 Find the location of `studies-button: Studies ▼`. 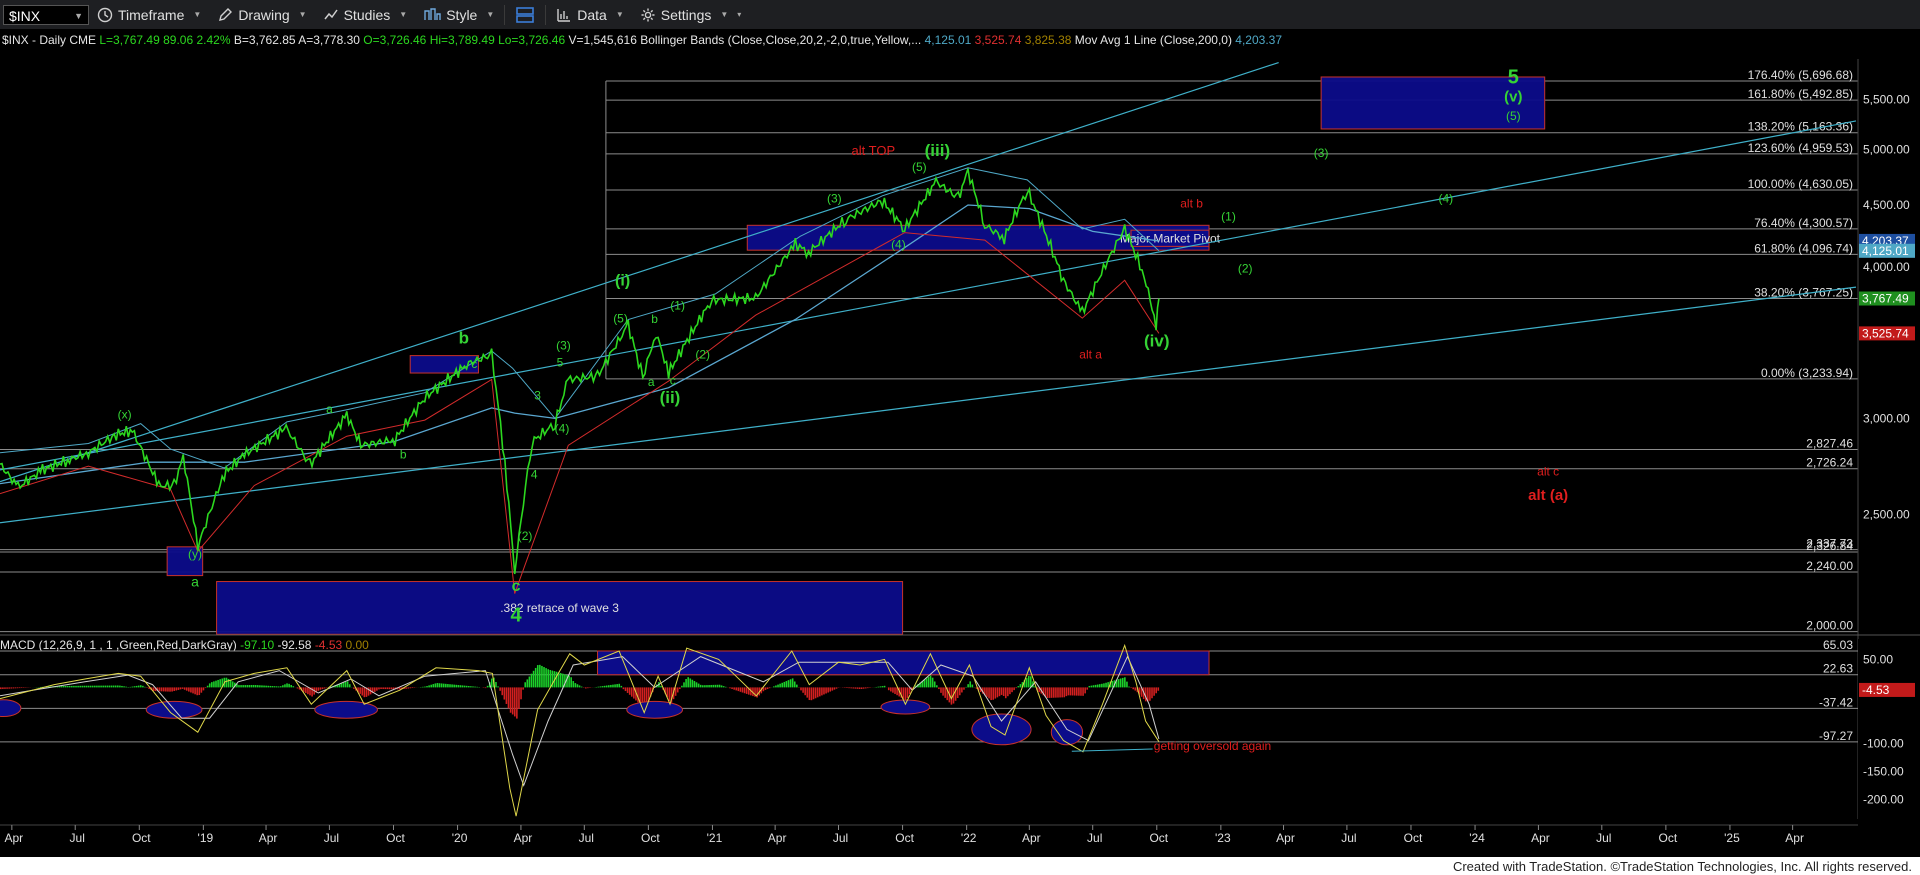

studies-button: Studies ▼ is located at coordinates (365, 14).